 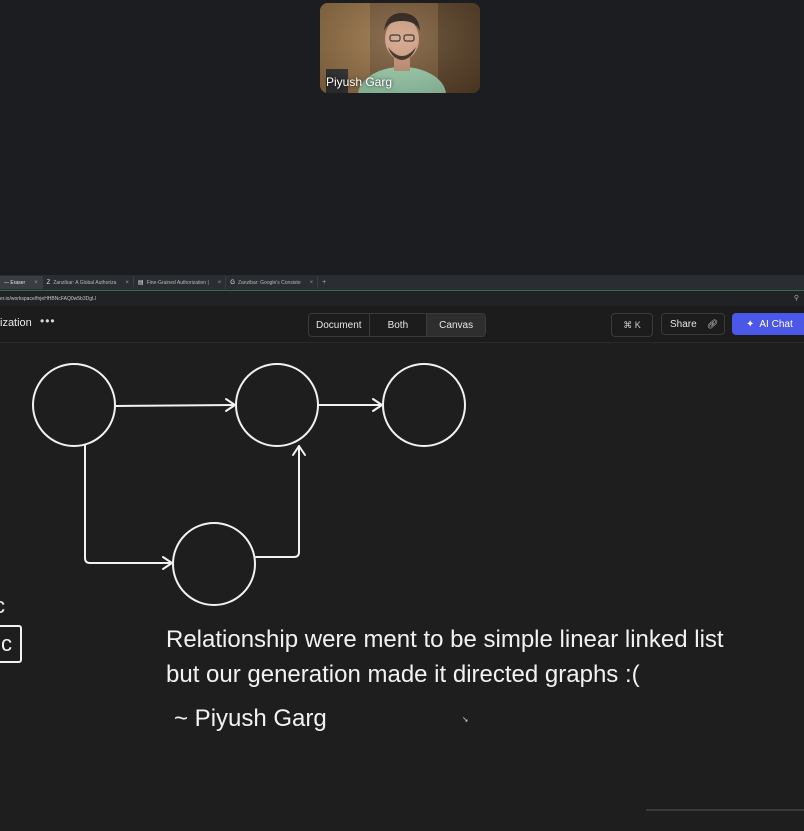 What do you see at coordinates (712, 323) in the screenshot?
I see `link-icon: 🔗︎` at bounding box center [712, 323].